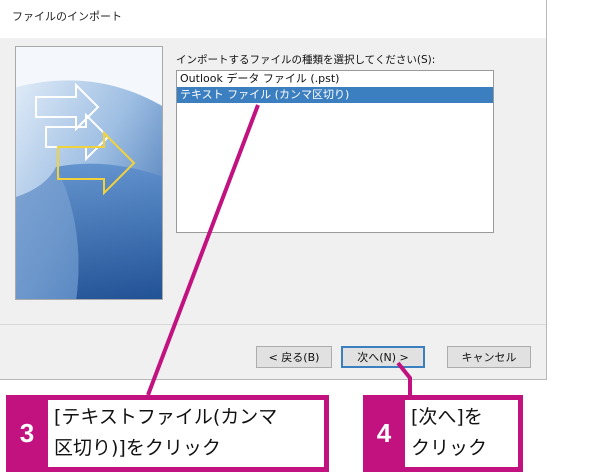  What do you see at coordinates (489, 357) in the screenshot?
I see `cancel-button: キャンセル` at bounding box center [489, 357].